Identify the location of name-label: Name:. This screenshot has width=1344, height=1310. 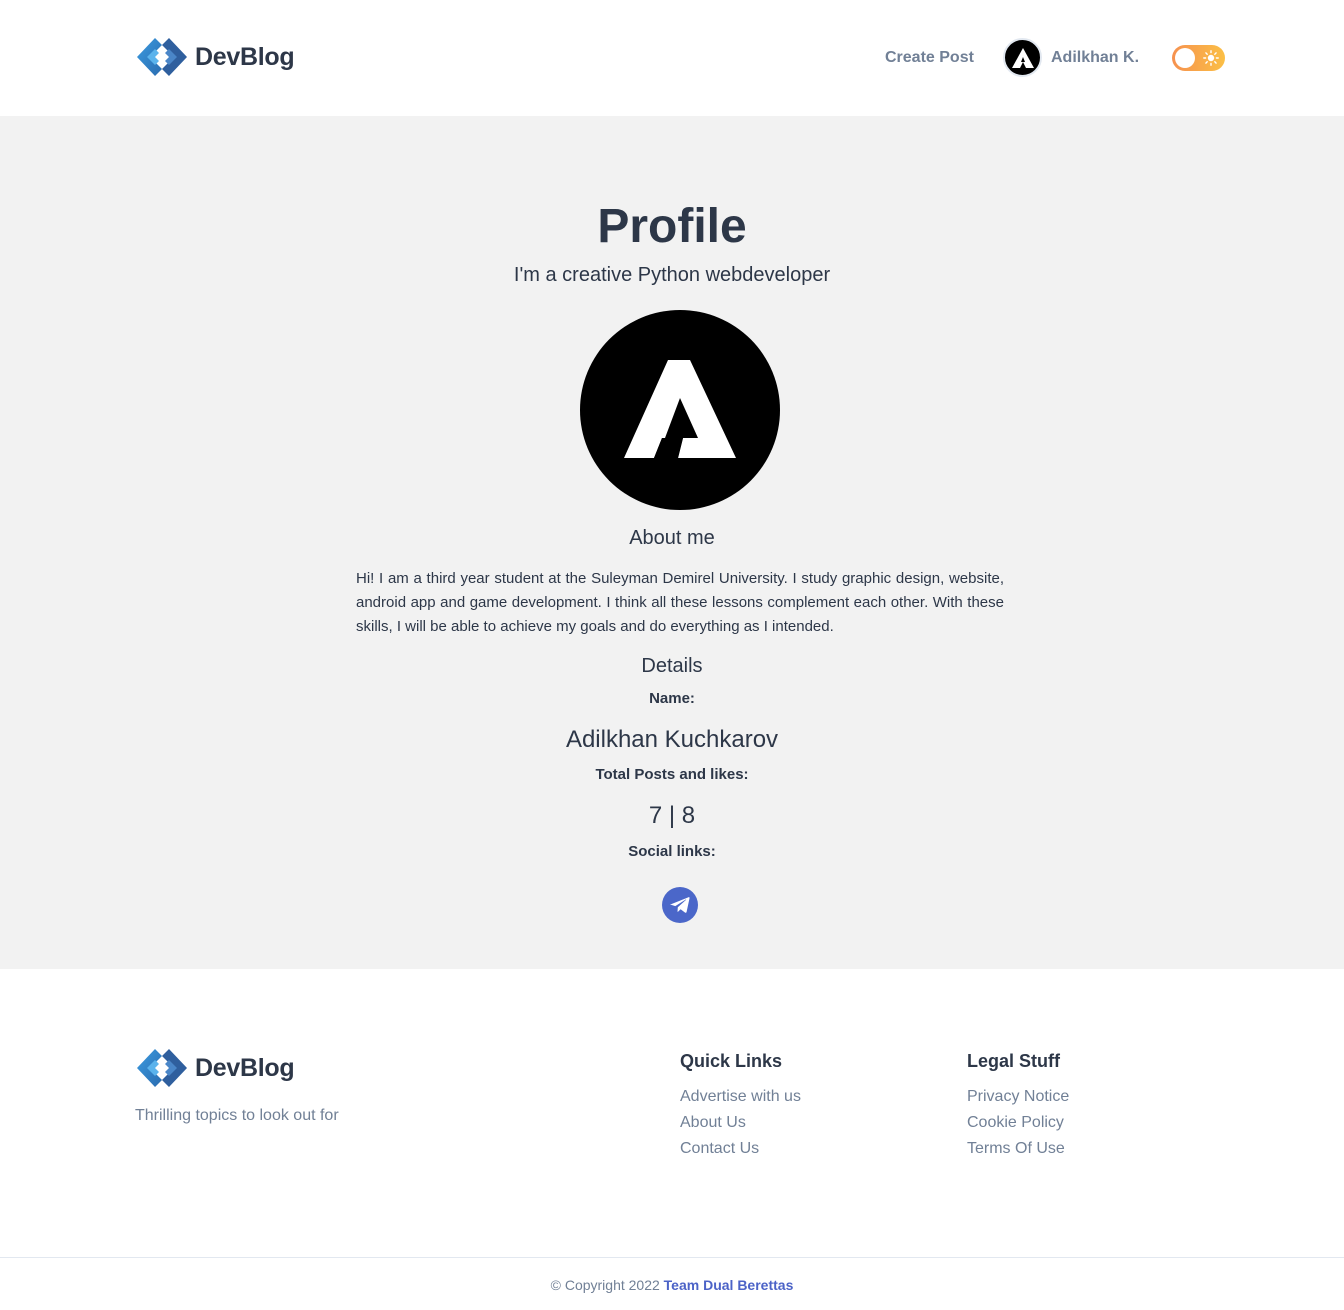
(672, 698).